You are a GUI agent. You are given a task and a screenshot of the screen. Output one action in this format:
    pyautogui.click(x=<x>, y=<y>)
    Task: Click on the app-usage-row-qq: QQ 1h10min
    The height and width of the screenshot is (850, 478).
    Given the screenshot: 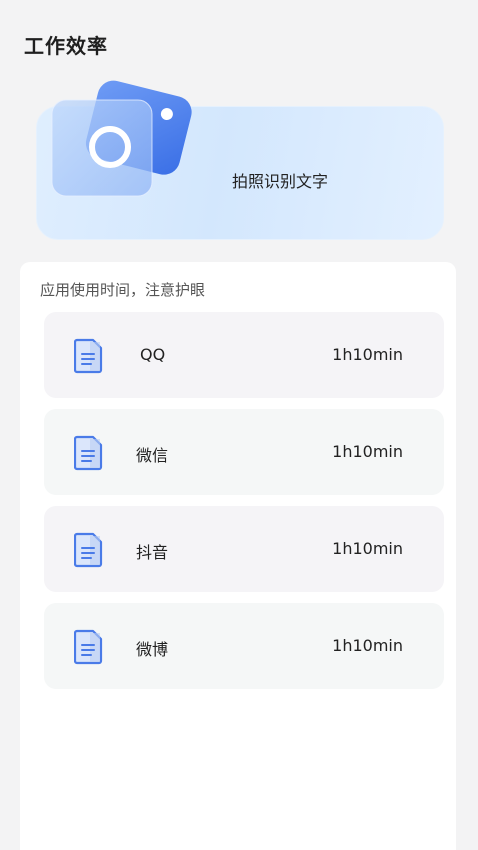 What is the action you would take?
    pyautogui.click(x=244, y=355)
    